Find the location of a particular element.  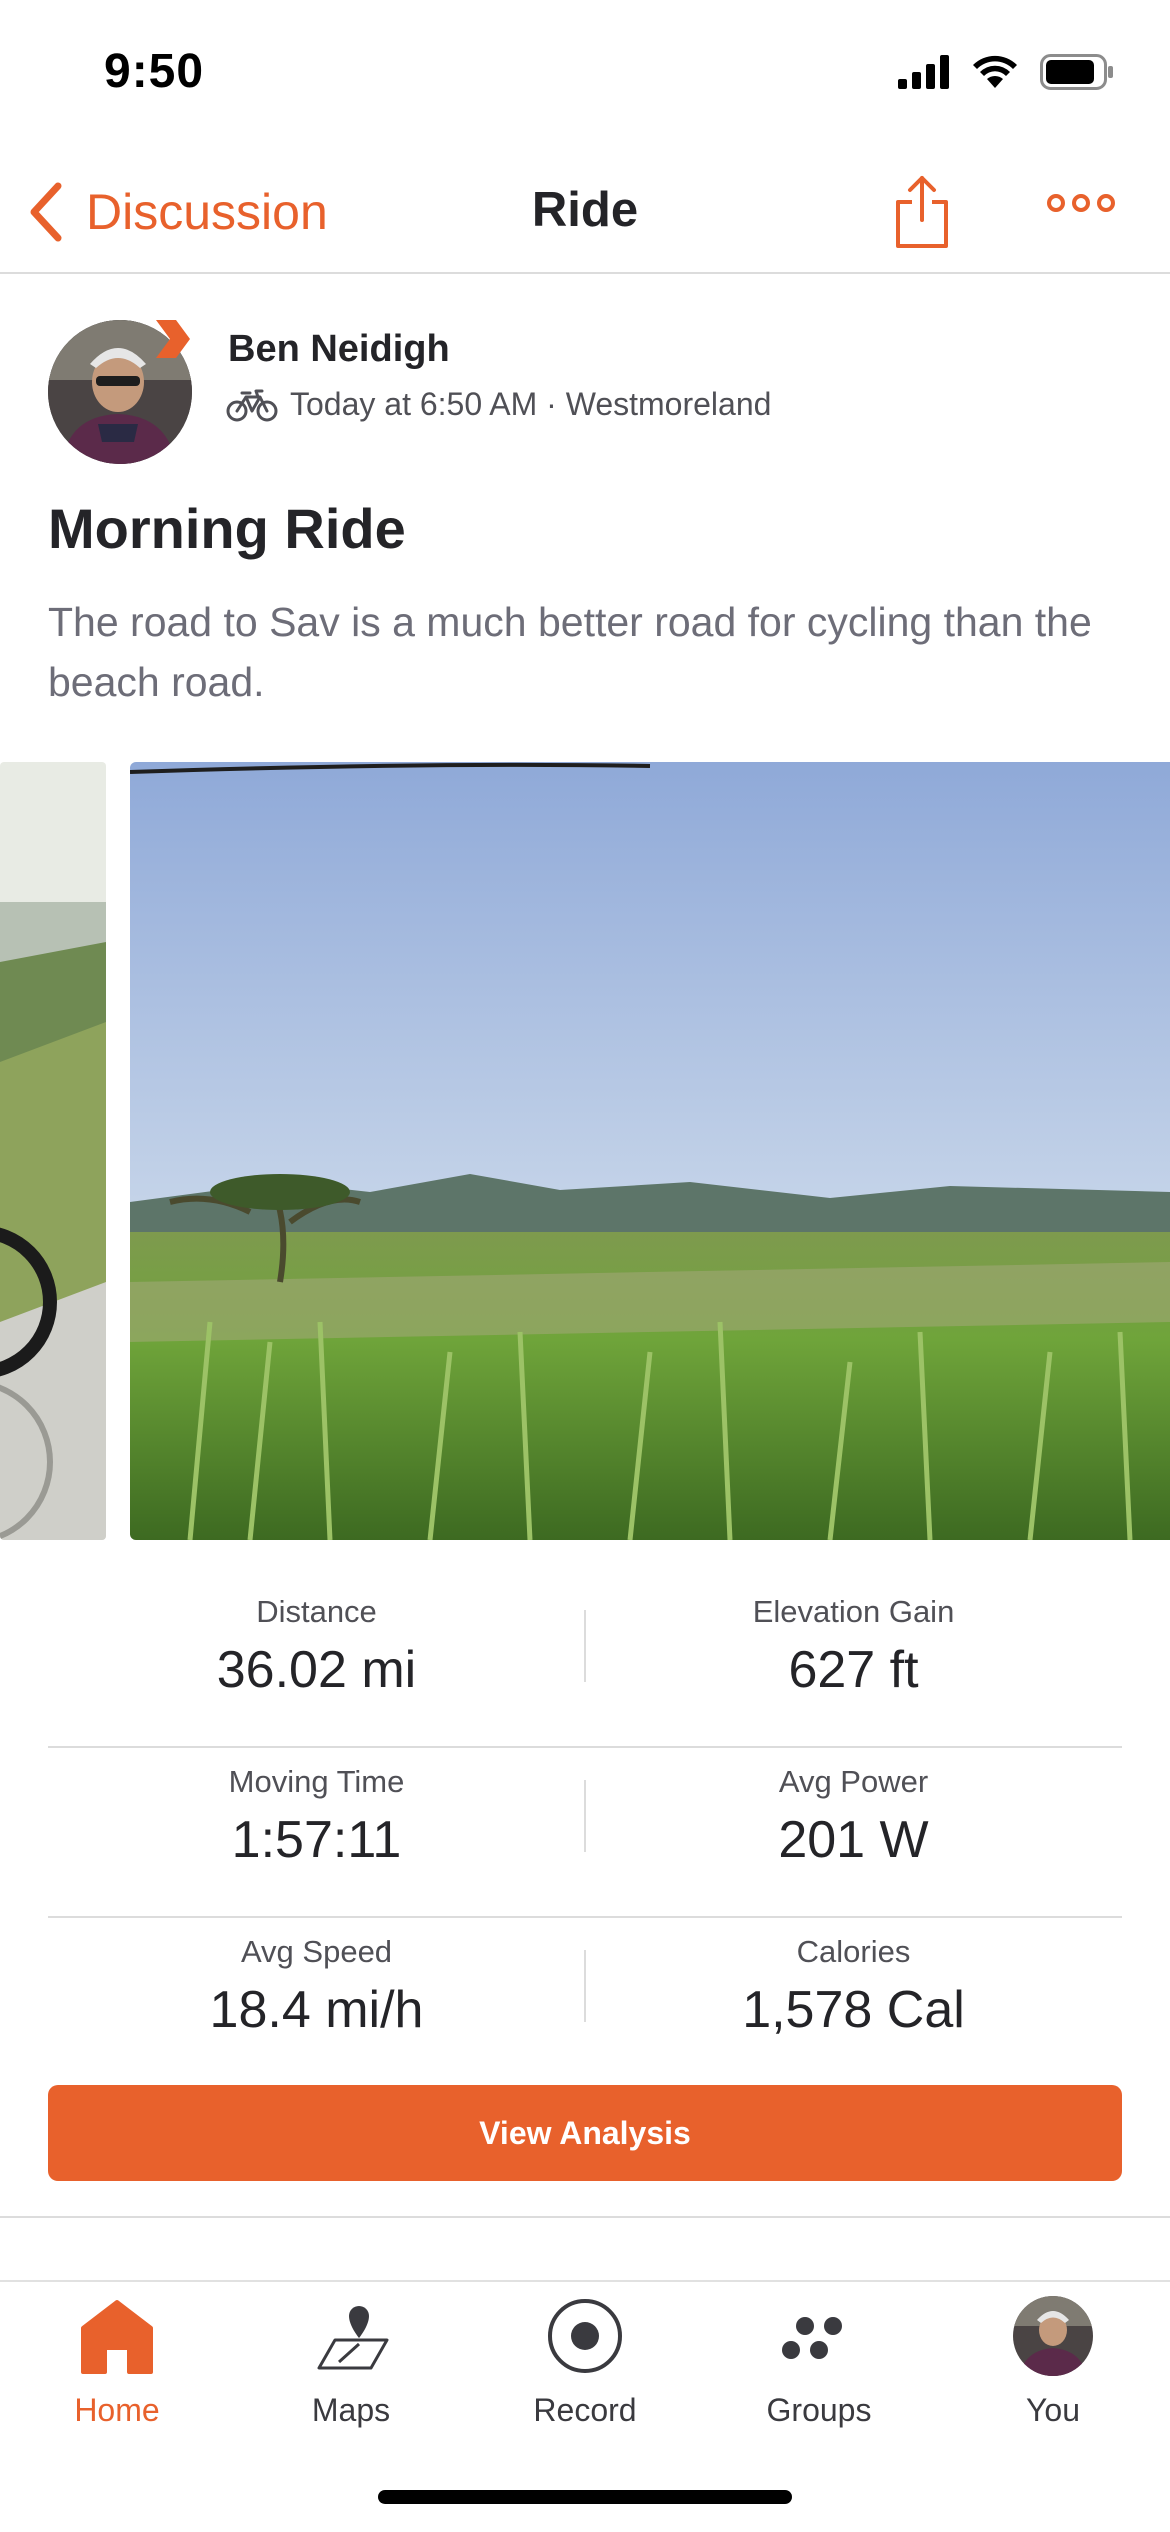

stat-value: 36.02 mi is located at coordinates (316, 1670).